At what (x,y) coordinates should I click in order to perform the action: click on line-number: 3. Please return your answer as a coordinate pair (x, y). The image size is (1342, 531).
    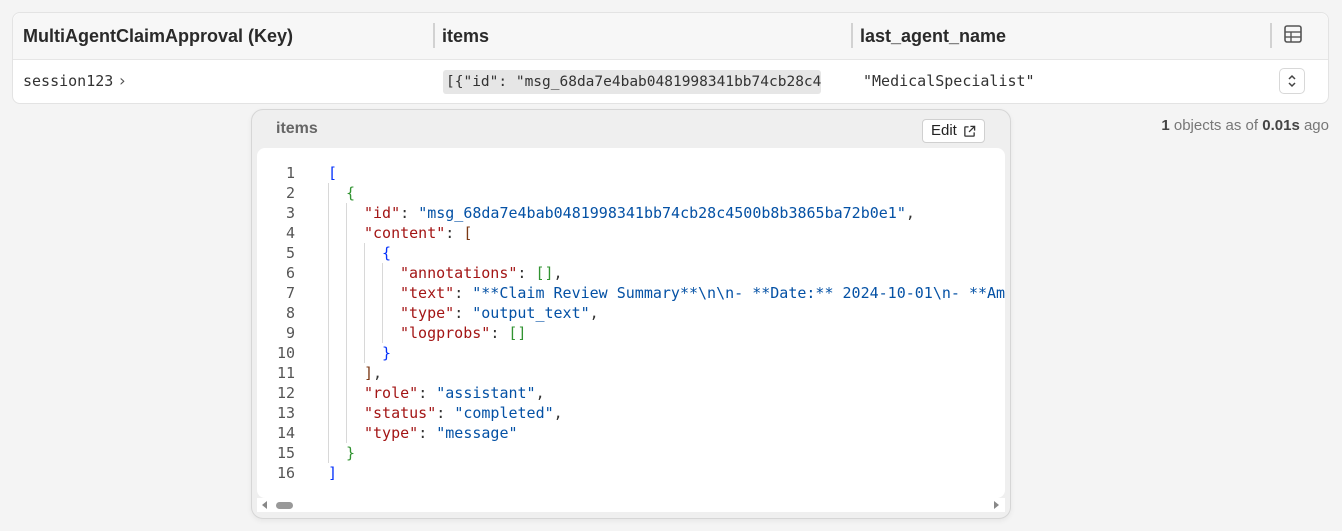
    Looking at the image, I should click on (290, 213).